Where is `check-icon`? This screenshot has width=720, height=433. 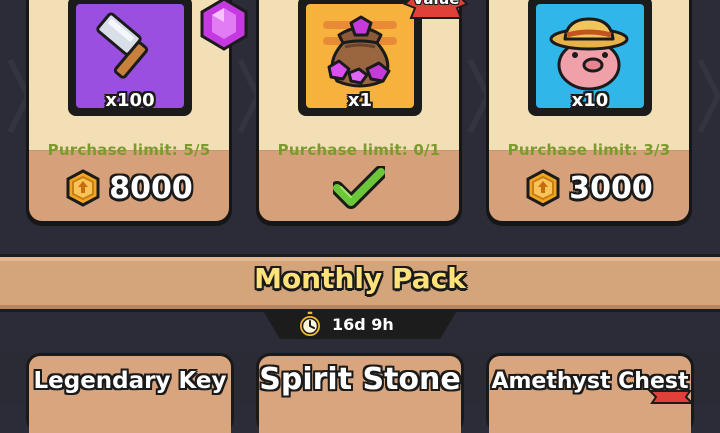
check-icon is located at coordinates (359, 187).